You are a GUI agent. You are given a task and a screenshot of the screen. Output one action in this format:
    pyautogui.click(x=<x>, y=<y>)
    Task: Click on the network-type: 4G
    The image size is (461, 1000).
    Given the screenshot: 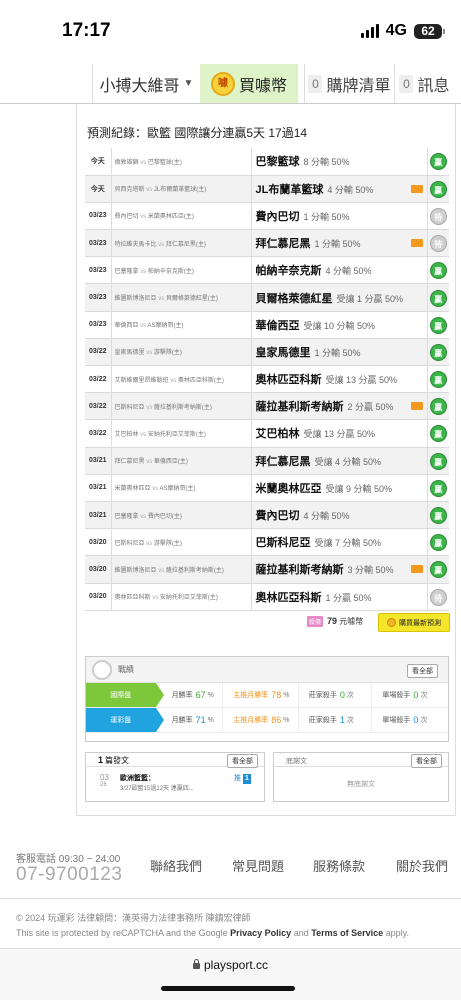 What is the action you would take?
    pyautogui.click(x=396, y=30)
    